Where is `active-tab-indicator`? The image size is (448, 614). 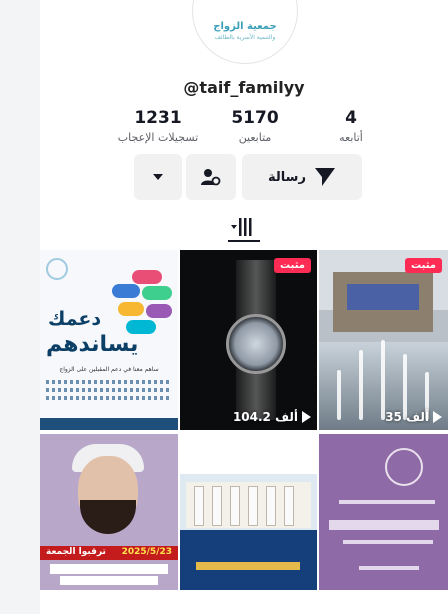
active-tab-indicator is located at coordinates (244, 241).